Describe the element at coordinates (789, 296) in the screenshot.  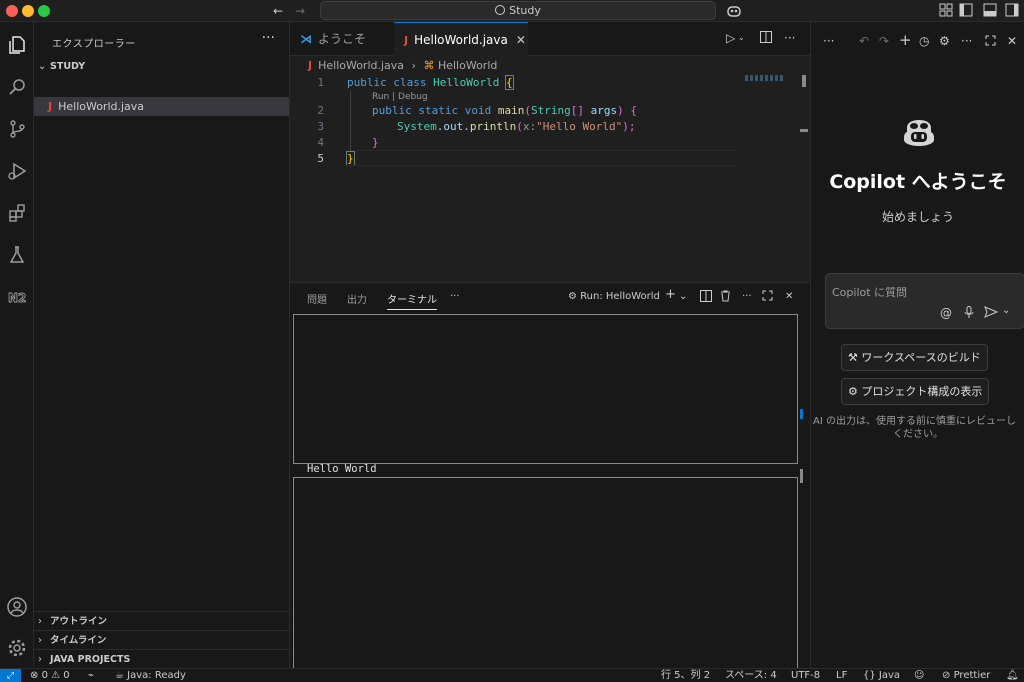
I see `close-panel-icon: ✕` at that location.